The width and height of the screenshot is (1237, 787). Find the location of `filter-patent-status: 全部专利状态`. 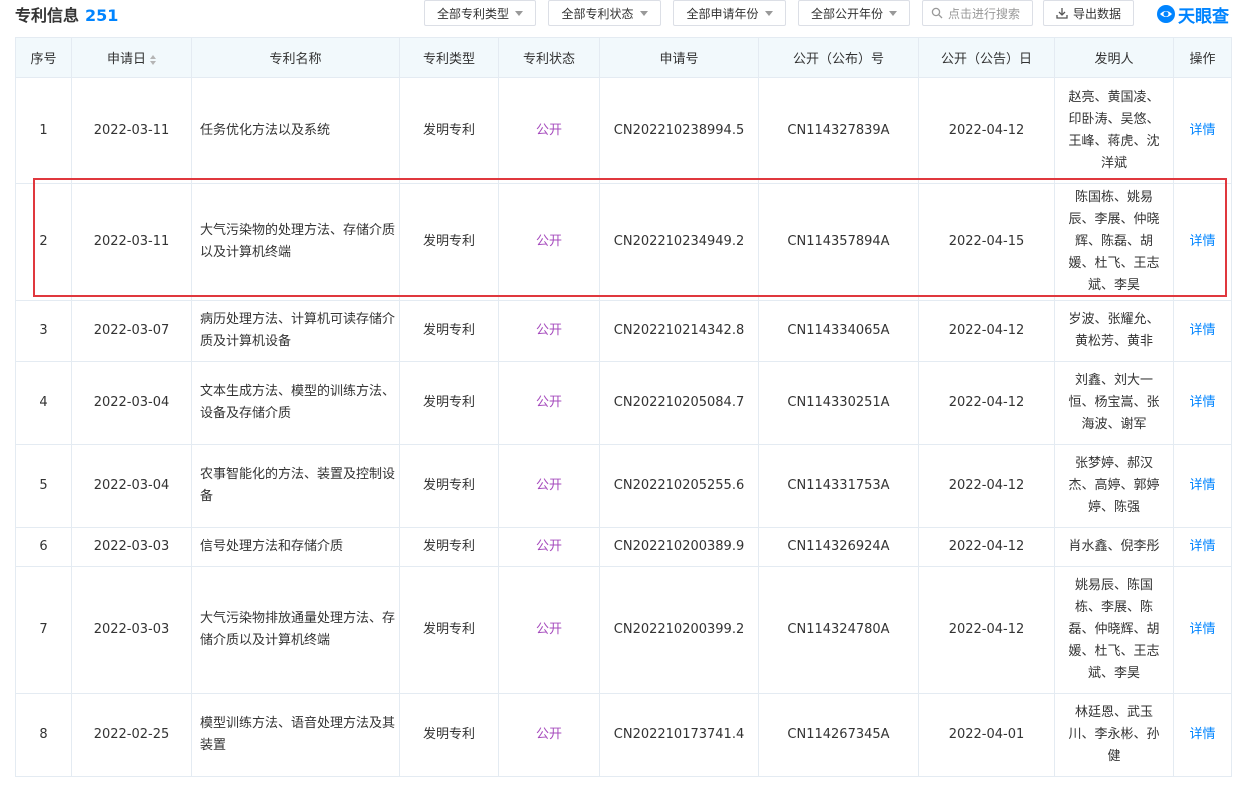

filter-patent-status: 全部专利状态 is located at coordinates (604, 13).